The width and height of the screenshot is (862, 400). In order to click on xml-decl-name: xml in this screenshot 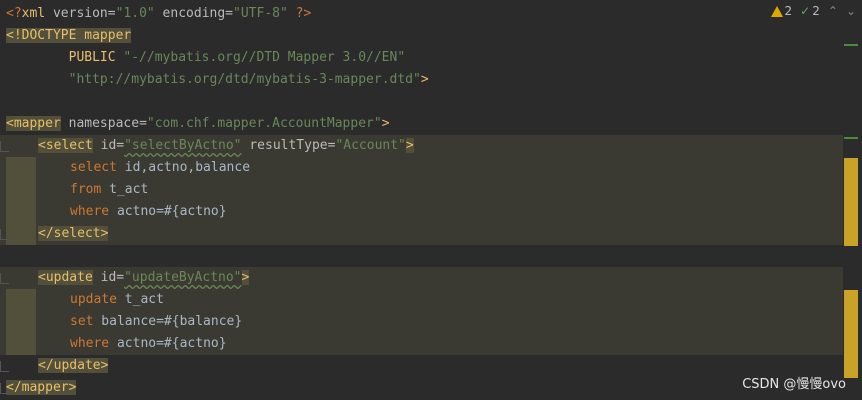, I will do `click(33, 13)`.